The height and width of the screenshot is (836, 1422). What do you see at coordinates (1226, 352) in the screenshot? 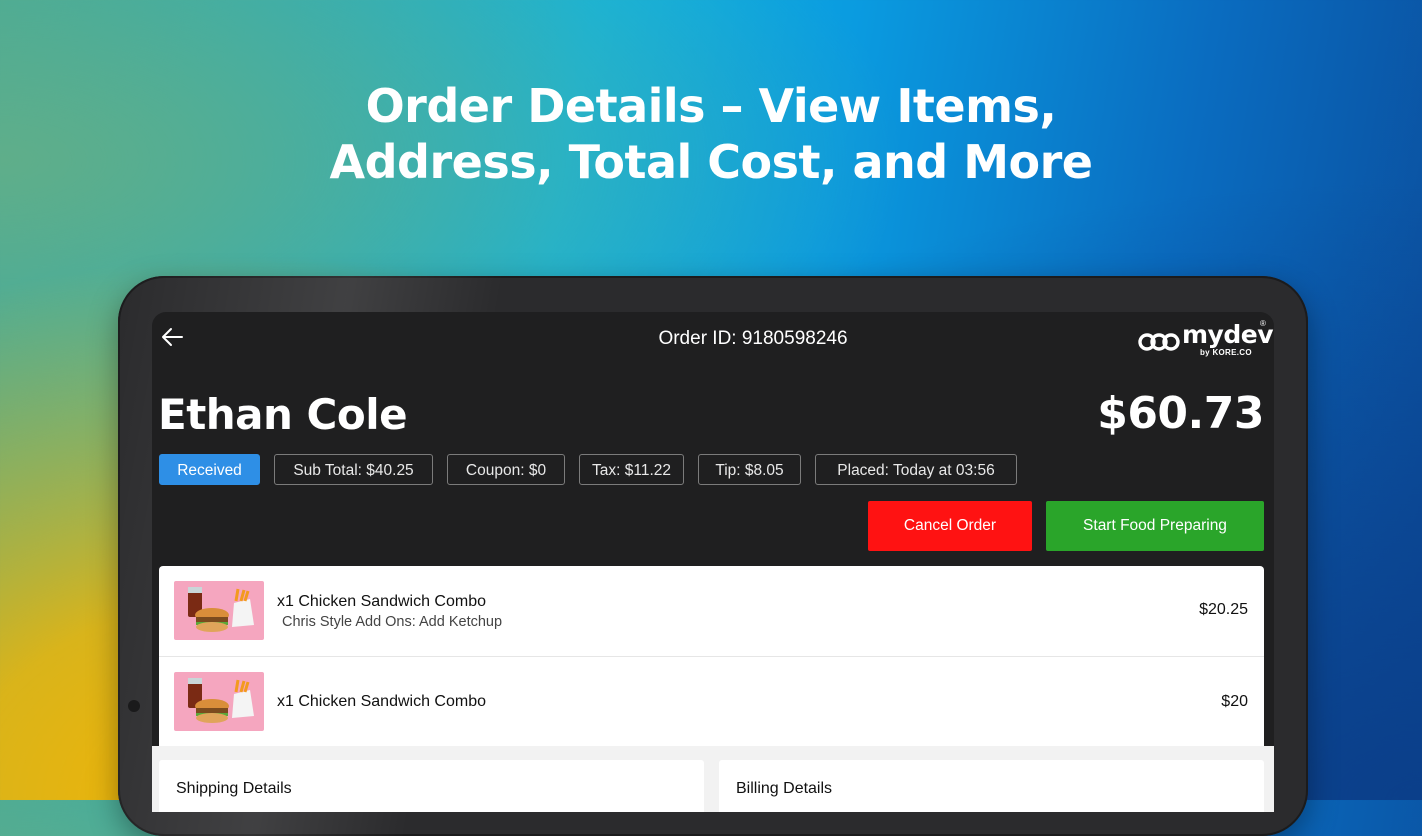
I see `brand-by-line: by KORE.CO` at bounding box center [1226, 352].